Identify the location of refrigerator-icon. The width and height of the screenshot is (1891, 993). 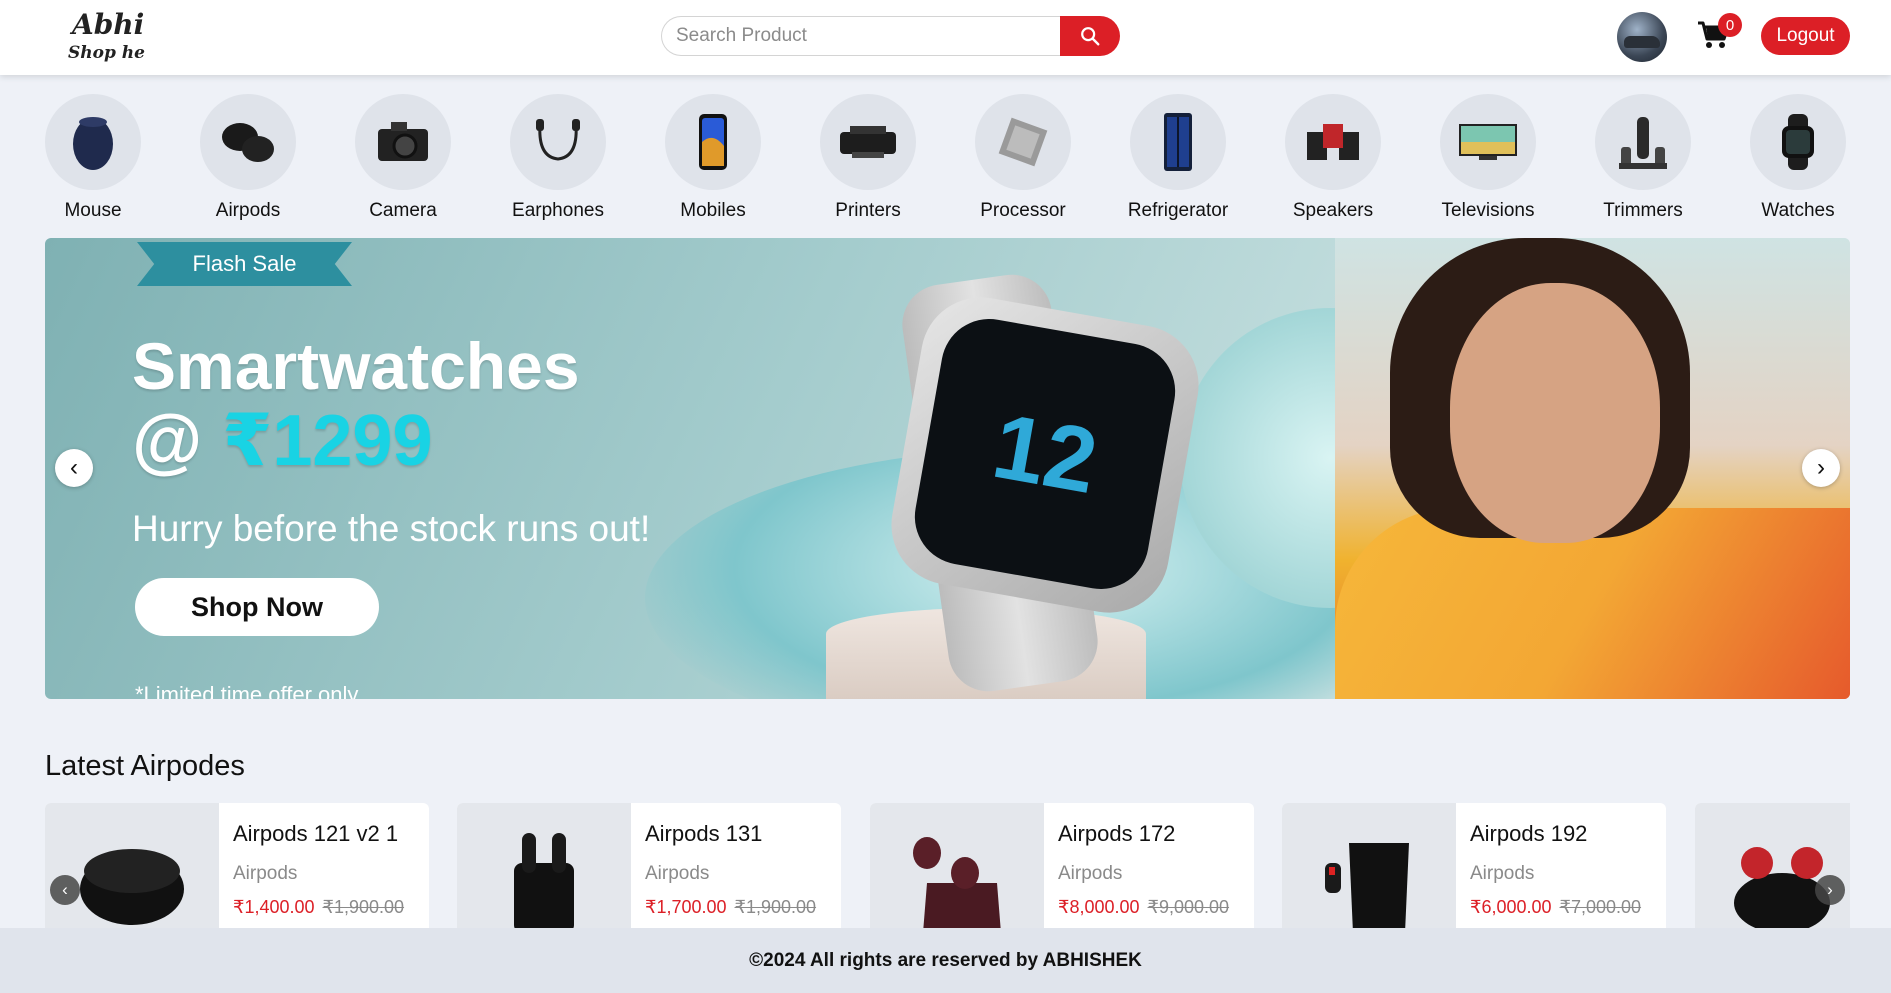
(1178, 142).